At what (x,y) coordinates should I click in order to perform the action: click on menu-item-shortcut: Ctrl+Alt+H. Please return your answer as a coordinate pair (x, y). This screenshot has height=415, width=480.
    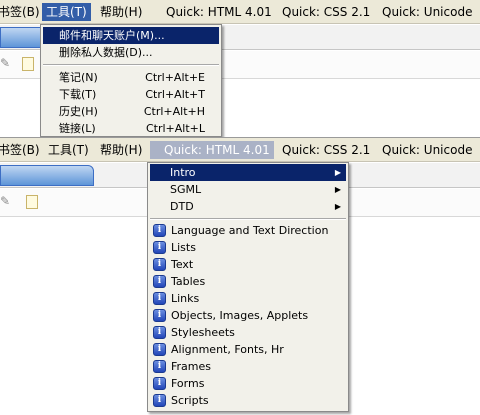
    Looking at the image, I should click on (174, 111).